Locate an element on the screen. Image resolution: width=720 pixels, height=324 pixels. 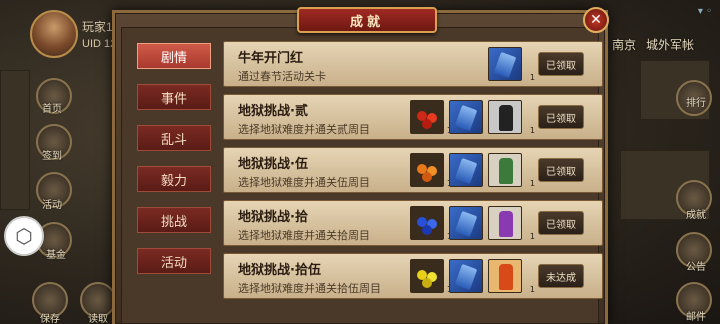
red-warrior-icon: 1 is located at coordinates (511, 276).